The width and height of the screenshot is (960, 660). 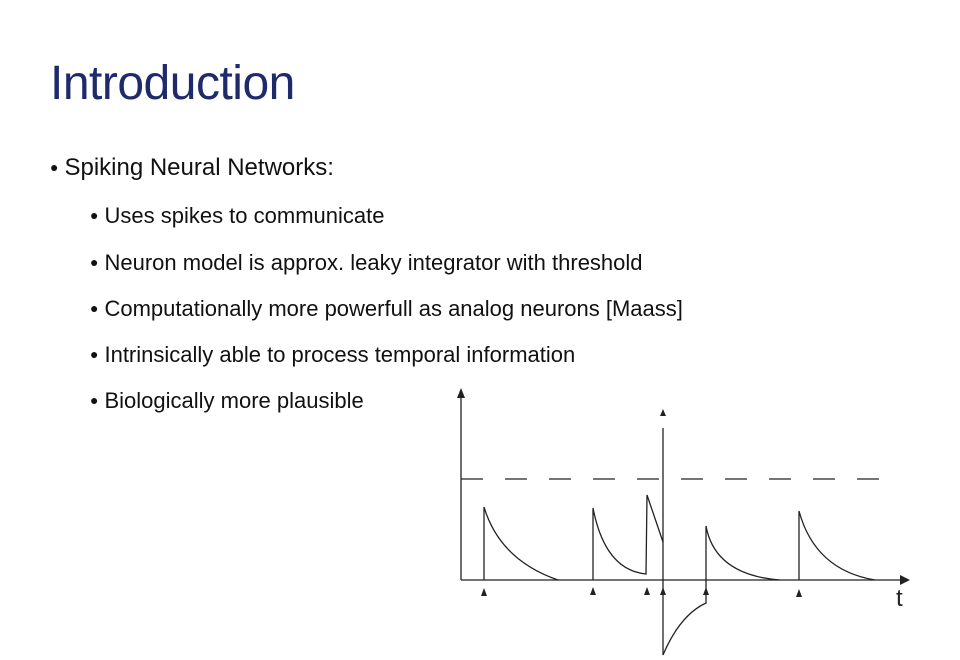 I want to click on membrane-potential-trace, so click(x=679, y=542).